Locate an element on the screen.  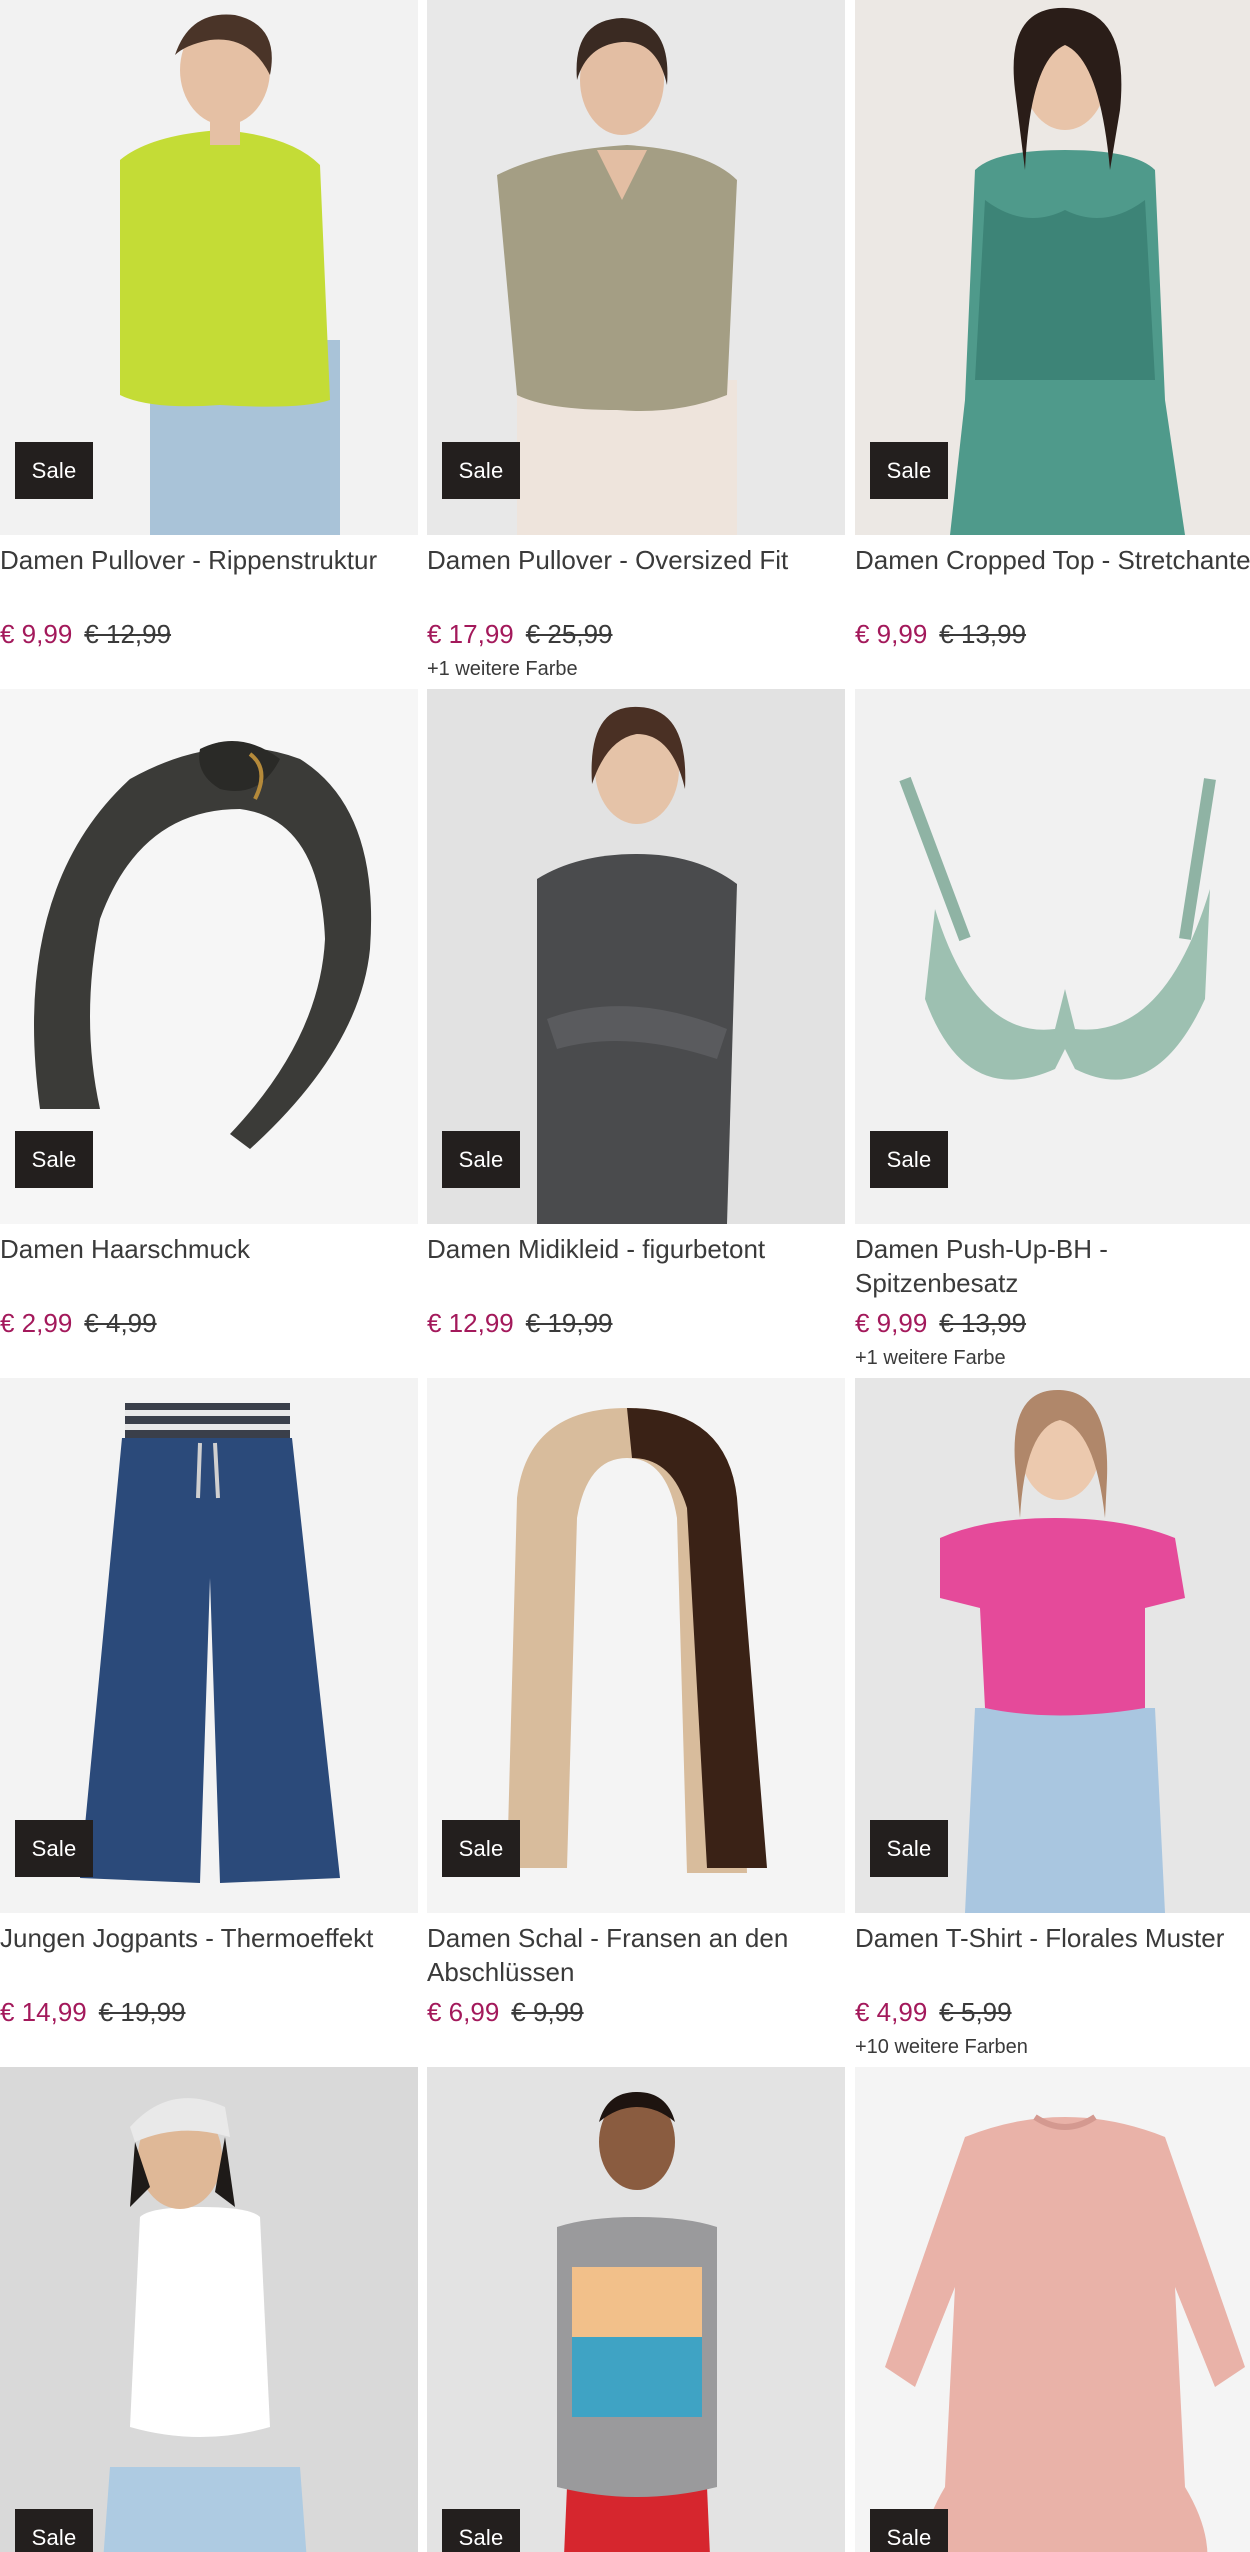
product-title: Damen Midikleid - figurbetont is located at coordinates (636, 1266).